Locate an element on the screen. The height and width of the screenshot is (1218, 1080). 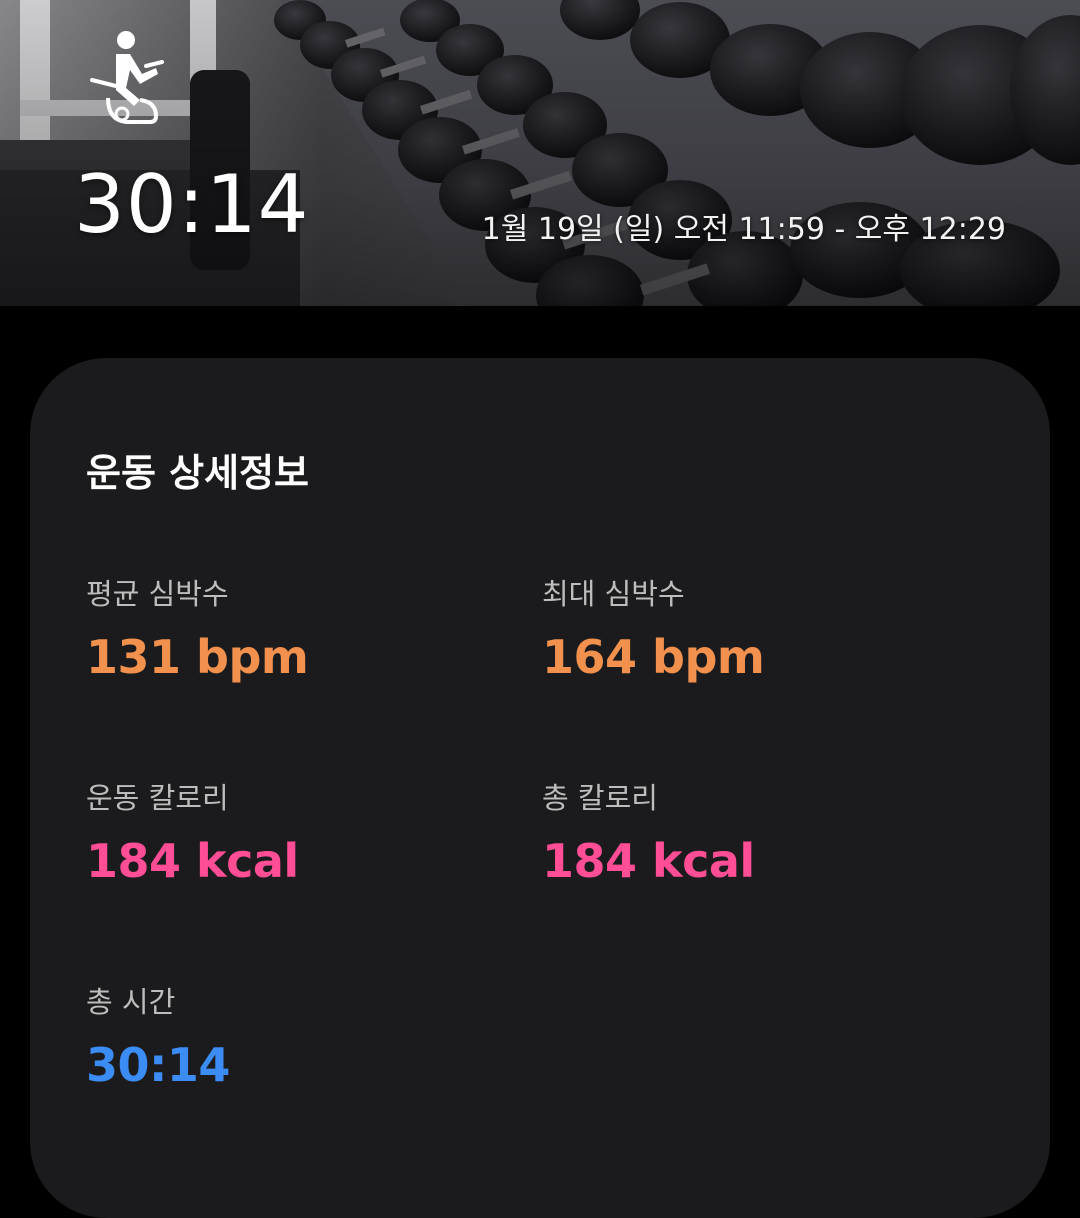
workout-time-range: 1월 19일 (일) 오전 11:59 - 오후 12:29 is located at coordinates (743, 229).